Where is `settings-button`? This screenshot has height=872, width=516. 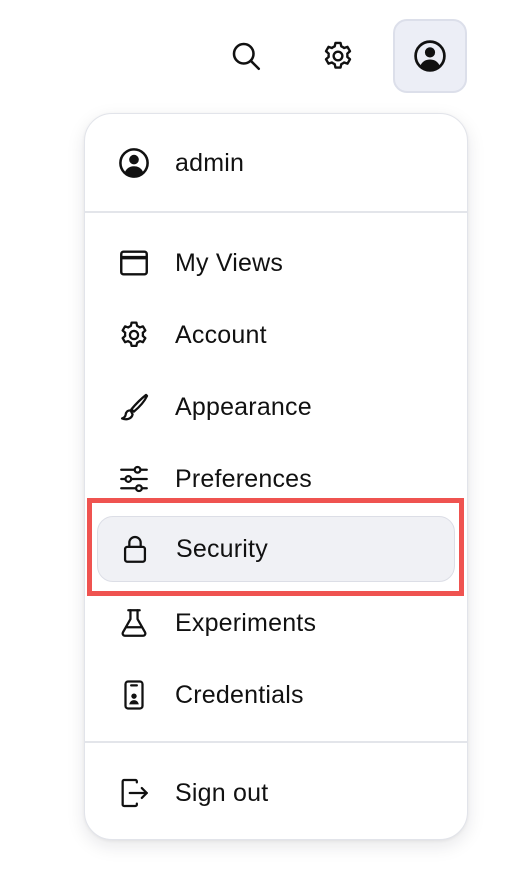 settings-button is located at coordinates (338, 56).